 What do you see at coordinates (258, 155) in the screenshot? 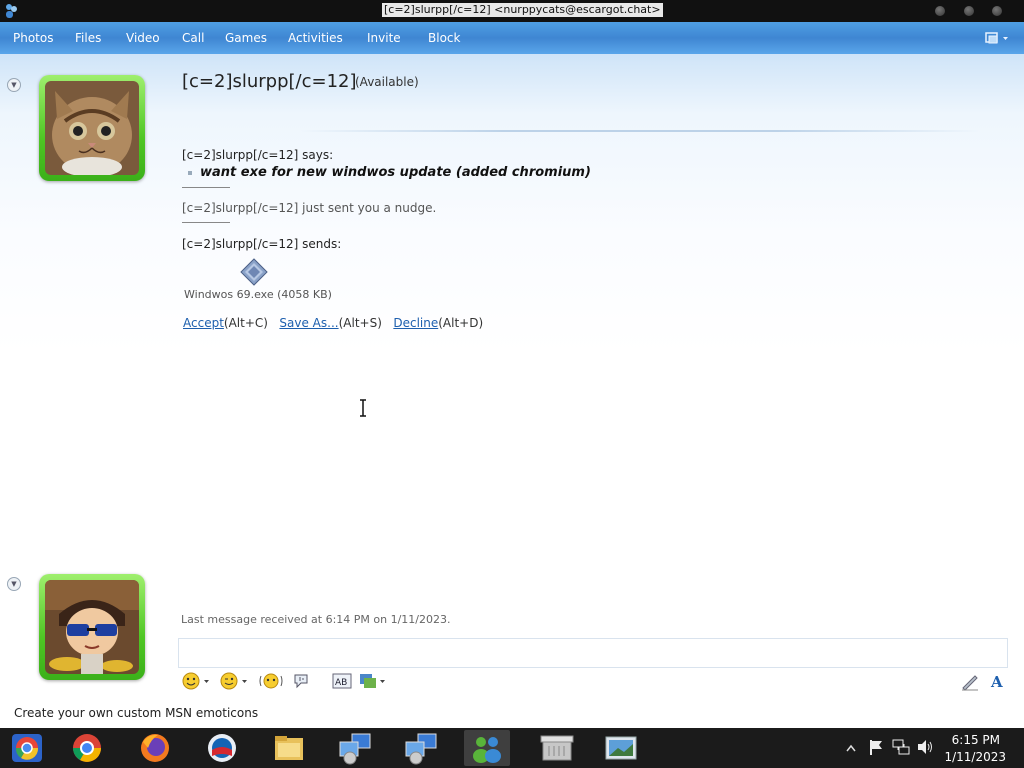
I see `sender-says-line: [c=2]slurpp[/c=12] says:` at bounding box center [258, 155].